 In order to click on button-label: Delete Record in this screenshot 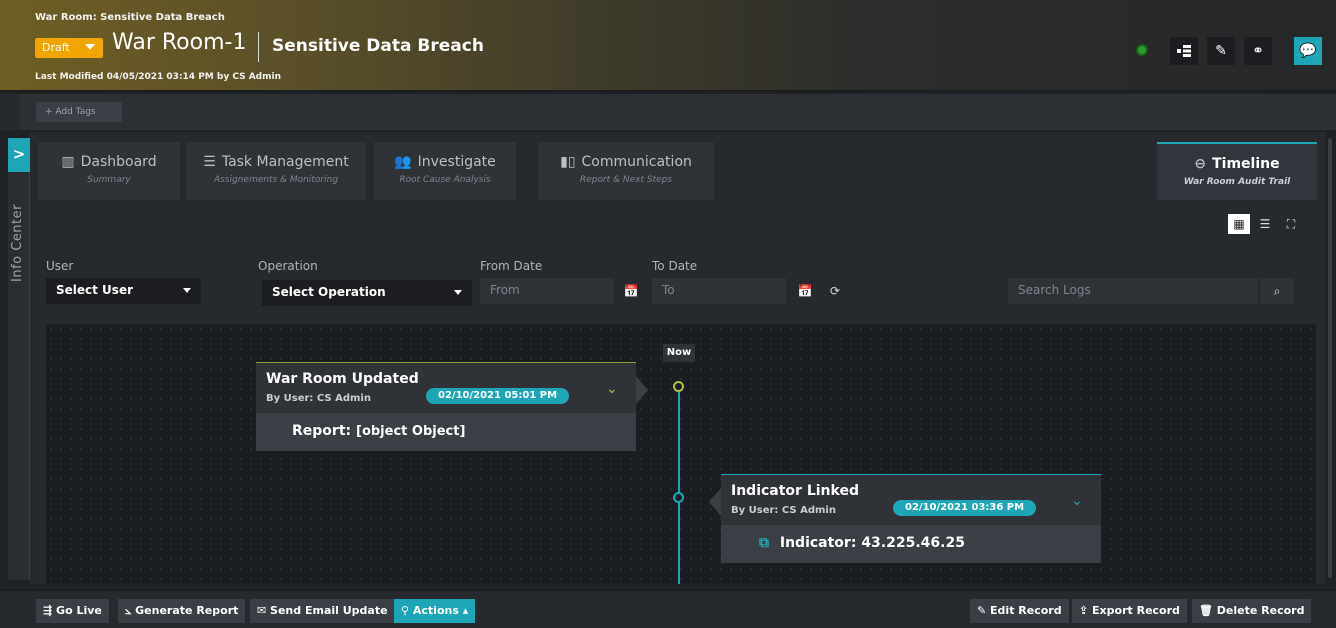, I will do `click(1260, 610)`.